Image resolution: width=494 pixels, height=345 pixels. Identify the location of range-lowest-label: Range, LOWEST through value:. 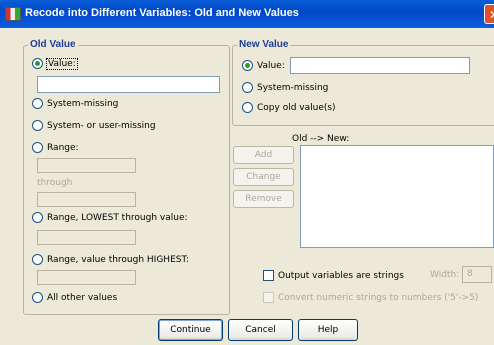
(117, 217).